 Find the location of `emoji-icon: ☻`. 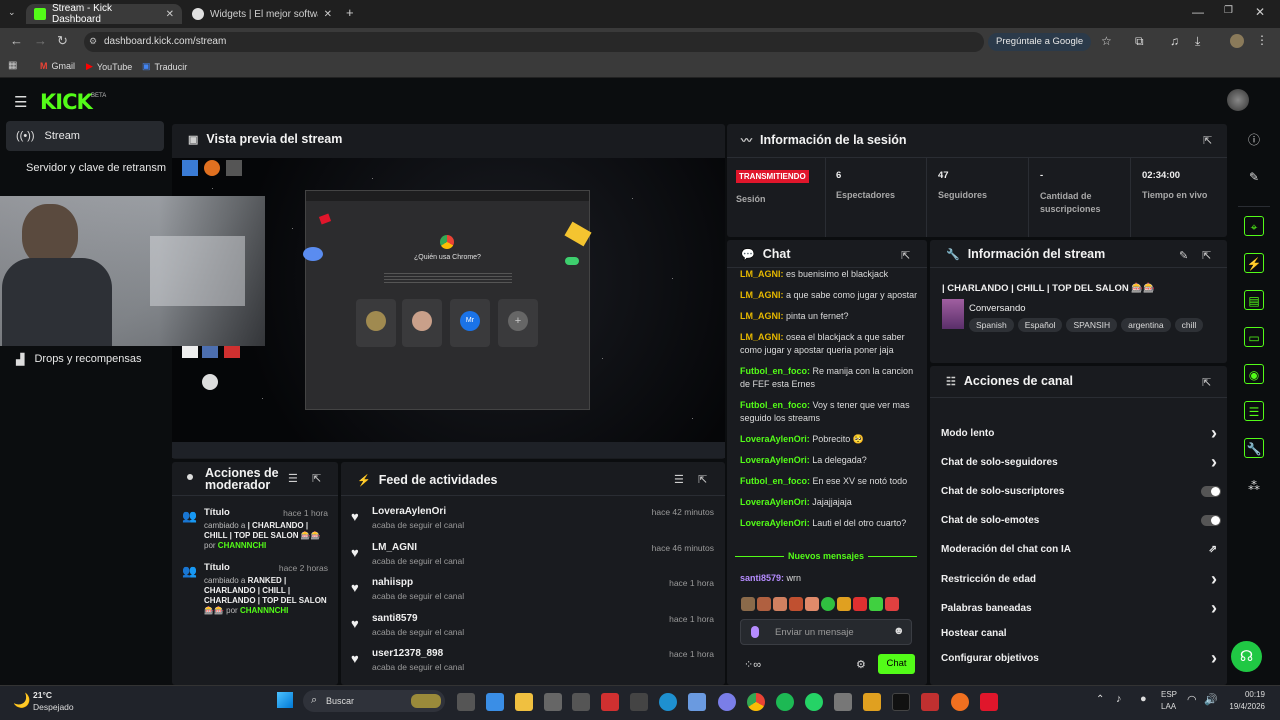

emoji-icon: ☻ is located at coordinates (899, 631).